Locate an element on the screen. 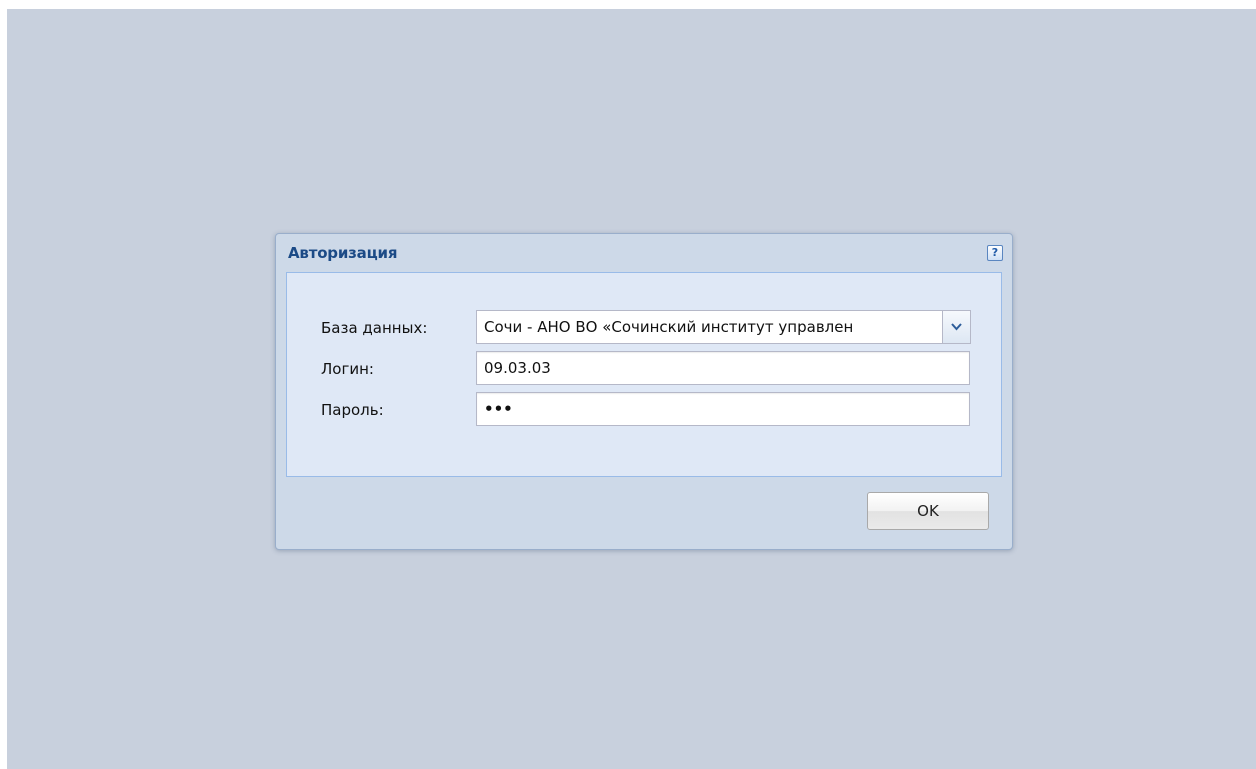 This screenshot has height=769, width=1256. database-label: База данных: is located at coordinates (374, 328).